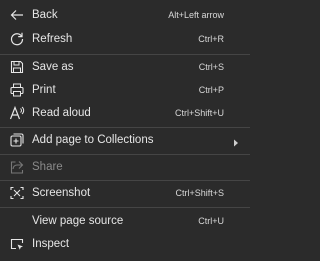 This screenshot has width=320, height=261. I want to click on menu-item-save-as: Save as Ctrl+S, so click(125, 67).